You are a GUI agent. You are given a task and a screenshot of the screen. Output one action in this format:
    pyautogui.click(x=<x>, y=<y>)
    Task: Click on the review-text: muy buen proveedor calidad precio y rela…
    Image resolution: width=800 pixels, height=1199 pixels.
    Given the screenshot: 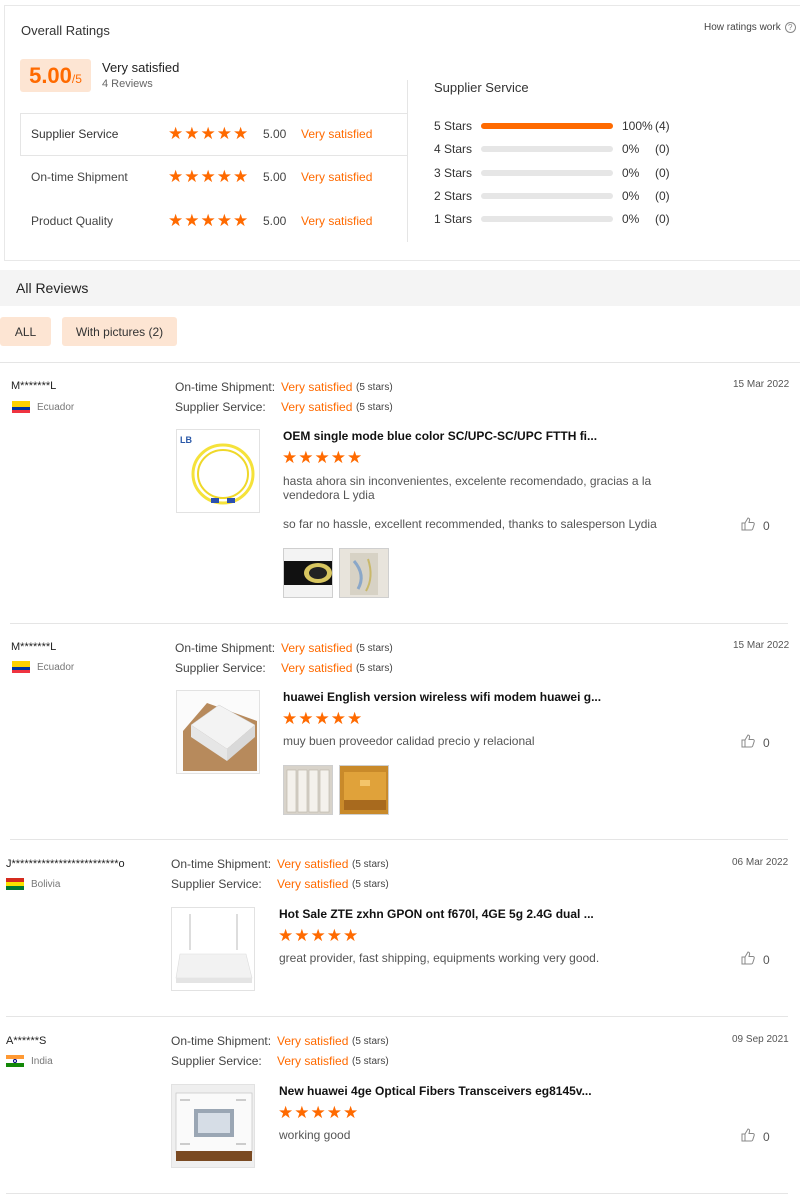 What is the action you would take?
    pyautogui.click(x=409, y=741)
    